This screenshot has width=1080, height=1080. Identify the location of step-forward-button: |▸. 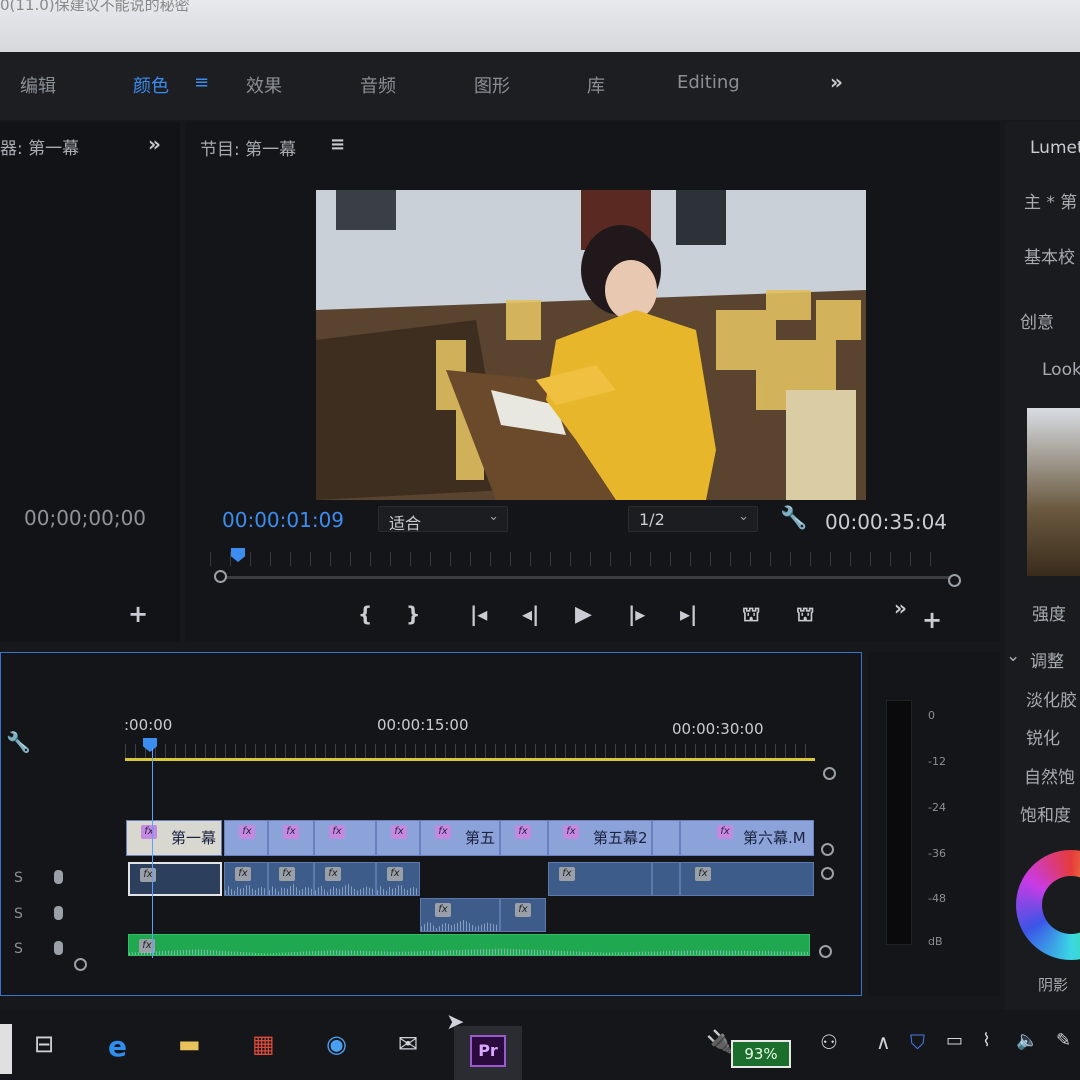
(636, 614).